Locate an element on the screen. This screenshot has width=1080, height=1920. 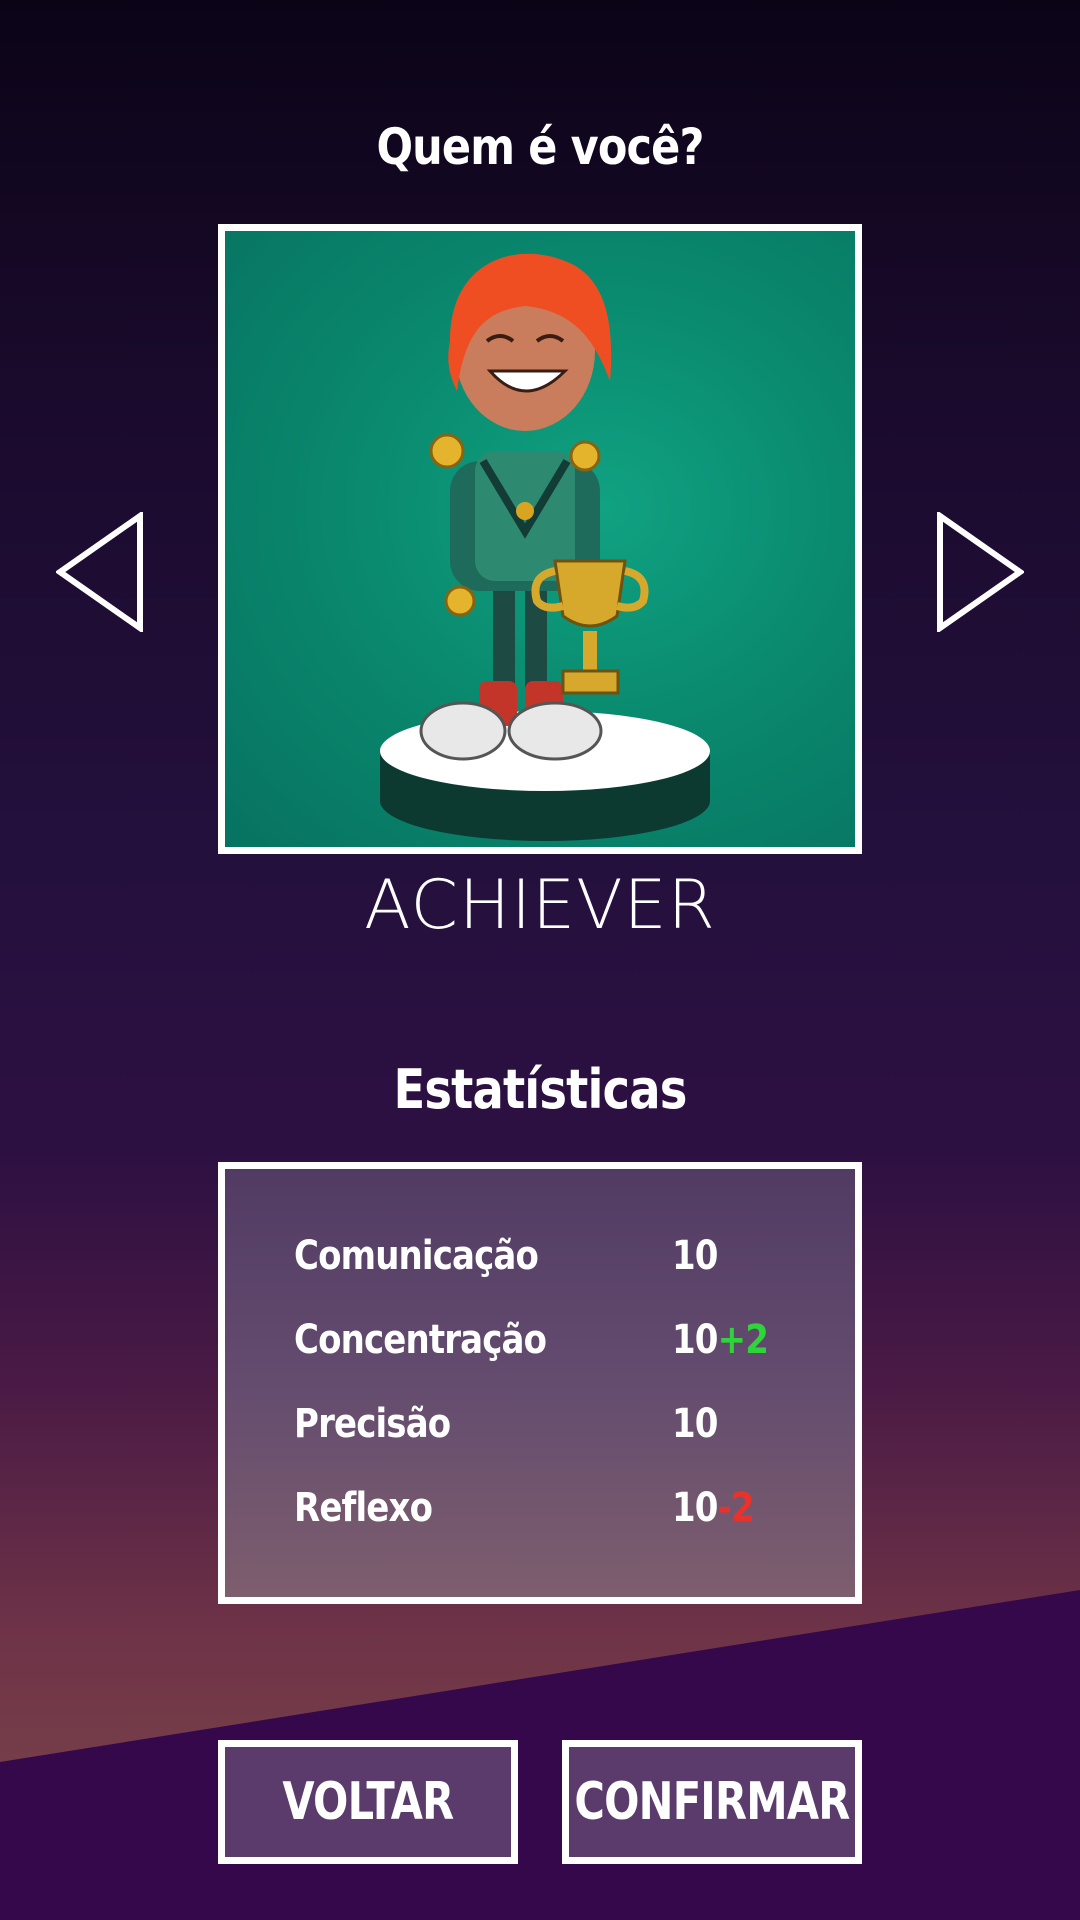
back-button: VOLTAR is located at coordinates (368, 1802).